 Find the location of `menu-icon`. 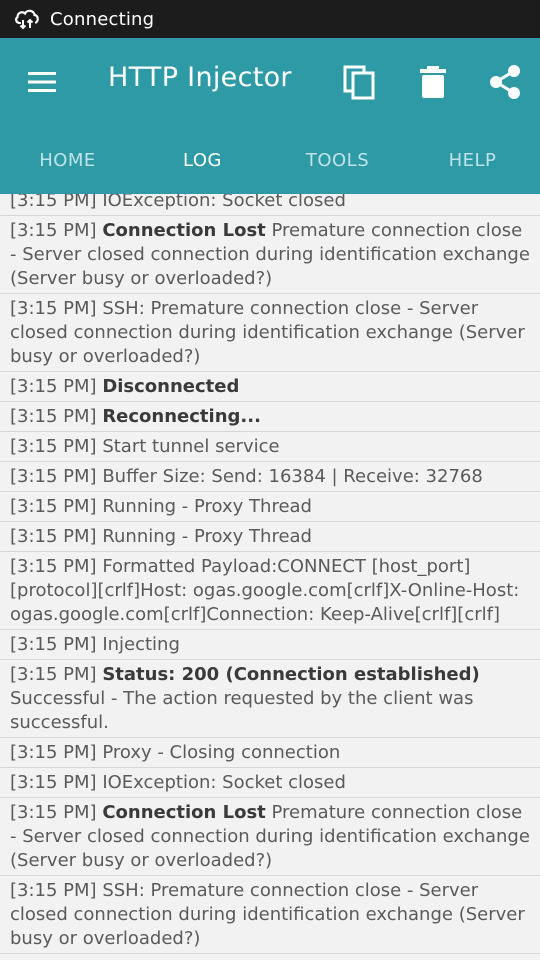

menu-icon is located at coordinates (42, 82).